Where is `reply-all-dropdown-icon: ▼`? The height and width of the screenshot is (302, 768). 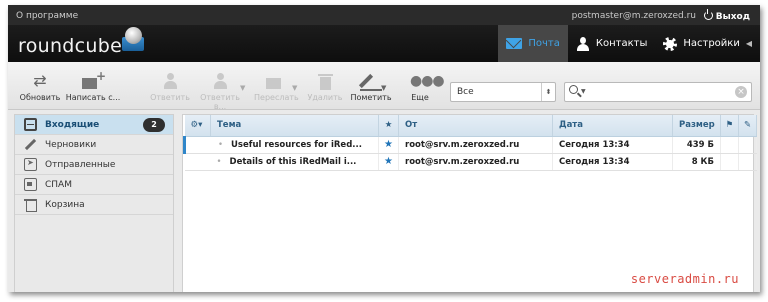
reply-all-dropdown-icon: ▼ is located at coordinates (242, 88).